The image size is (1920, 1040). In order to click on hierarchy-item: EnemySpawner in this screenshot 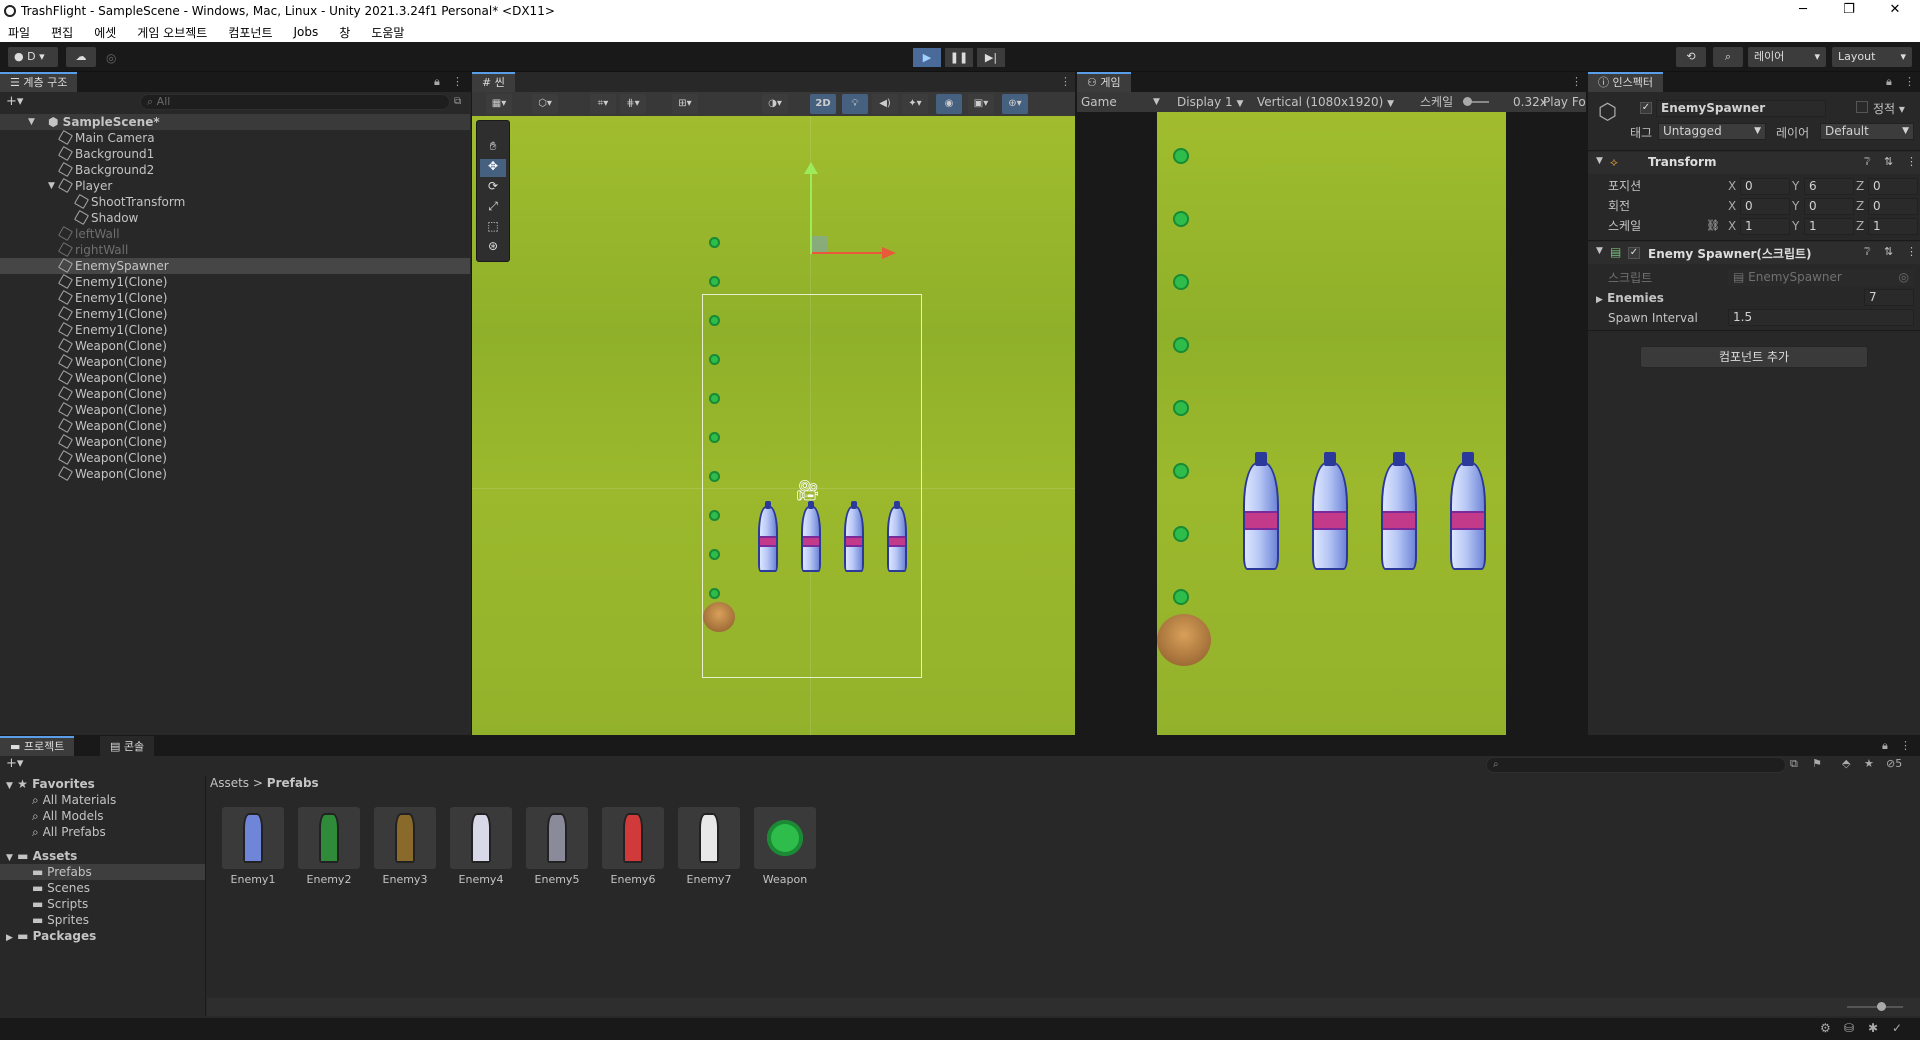, I will do `click(235, 265)`.